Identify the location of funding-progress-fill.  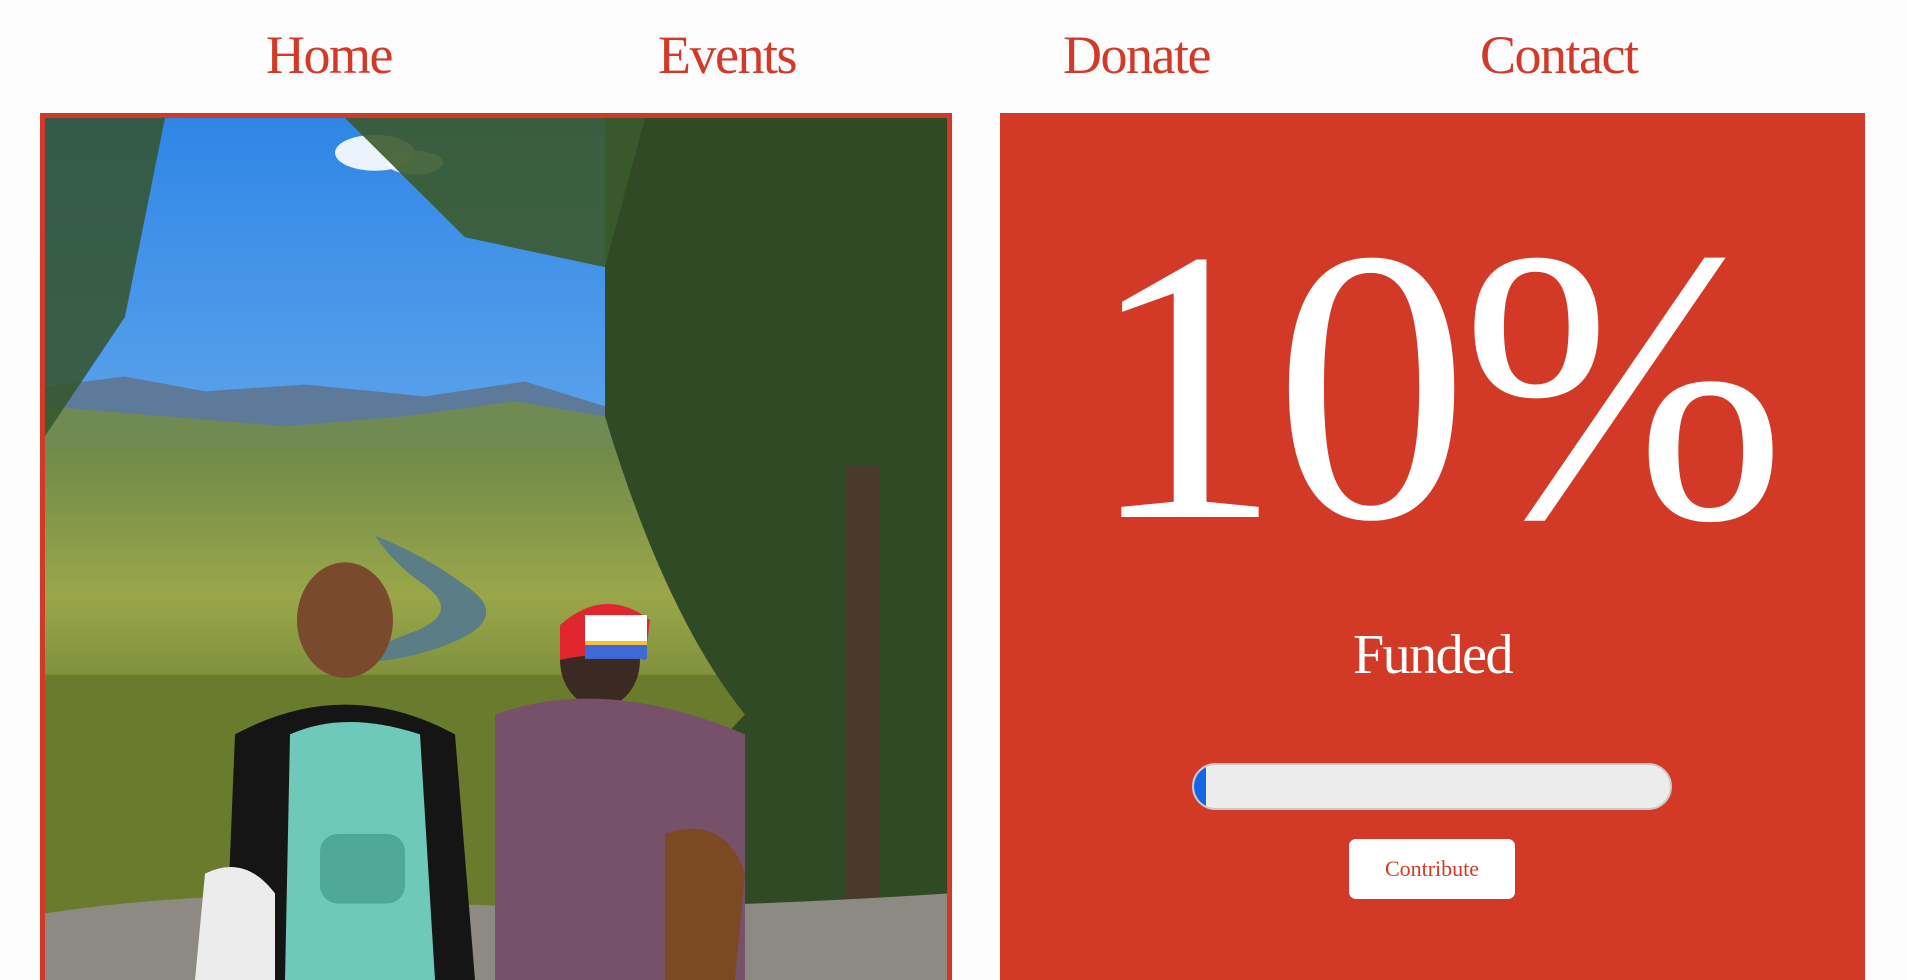
(1200, 786).